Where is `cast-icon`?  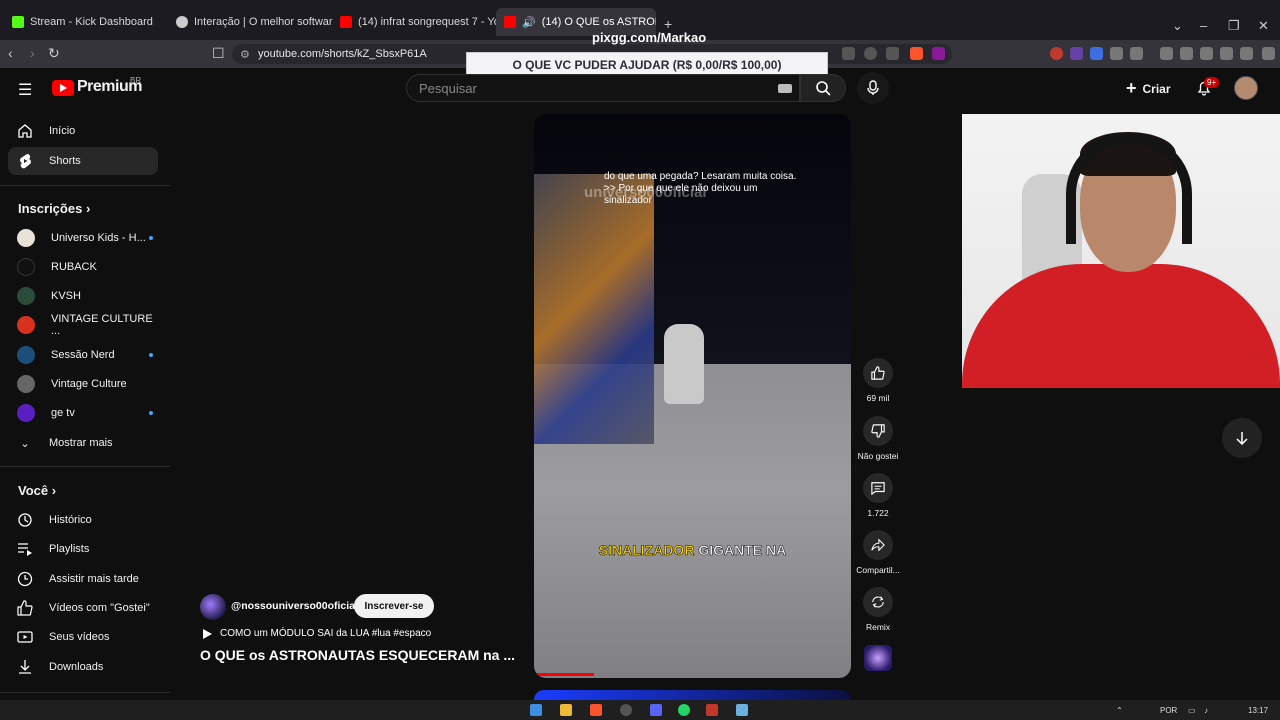
cast-icon is located at coordinates (848, 53).